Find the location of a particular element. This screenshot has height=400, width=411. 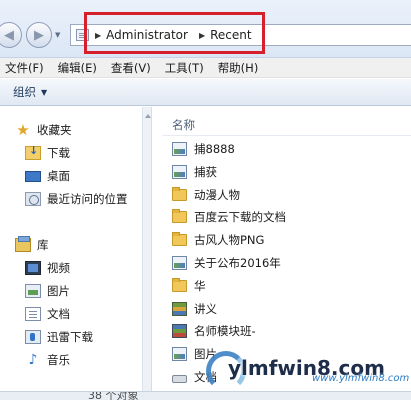

file-name: 名师模块班- is located at coordinates (225, 331).